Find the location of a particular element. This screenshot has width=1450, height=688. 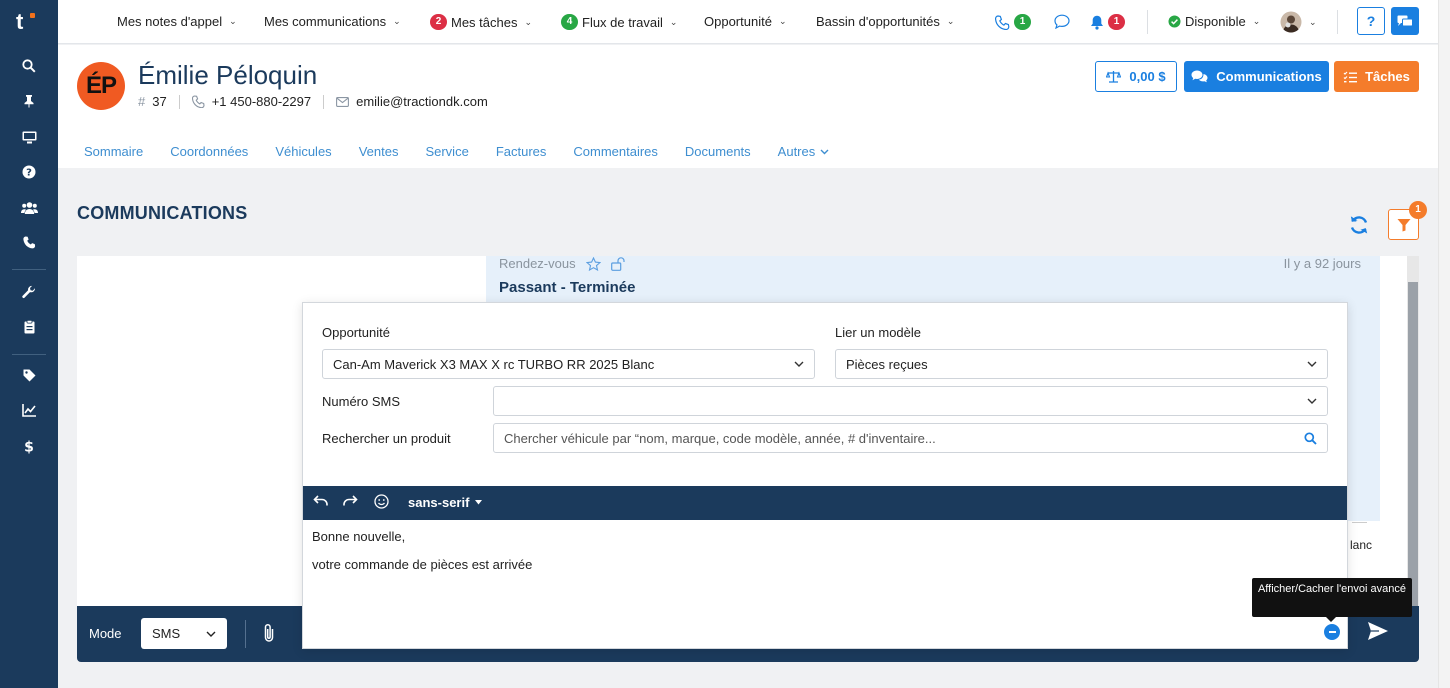

refresh-icon is located at coordinates (1359, 225).